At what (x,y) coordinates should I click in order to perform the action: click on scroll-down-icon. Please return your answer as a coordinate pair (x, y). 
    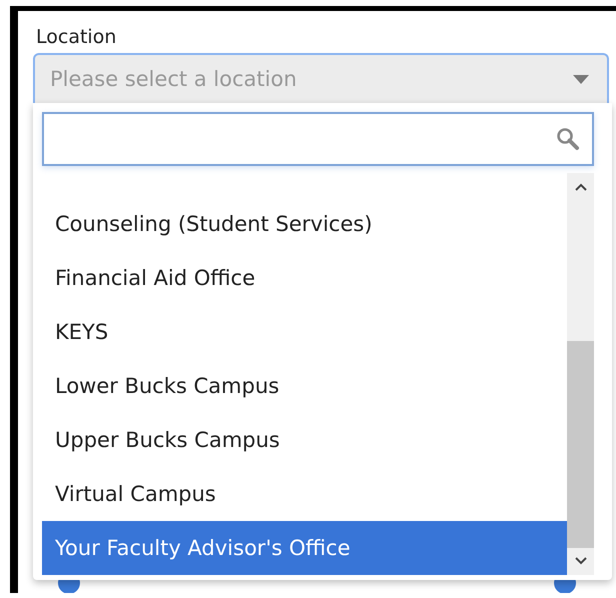
    Looking at the image, I should click on (581, 560).